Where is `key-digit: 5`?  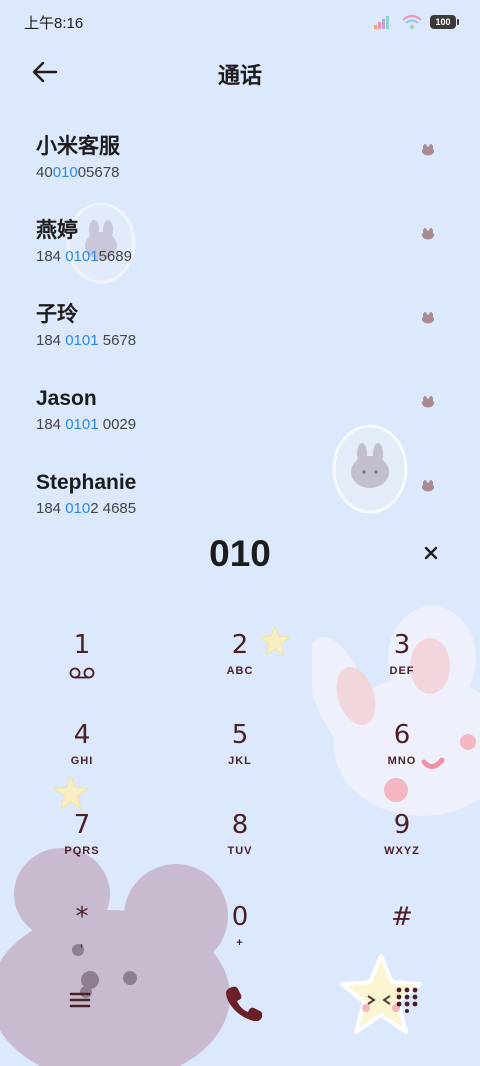
key-digit: 5 is located at coordinates (240, 735).